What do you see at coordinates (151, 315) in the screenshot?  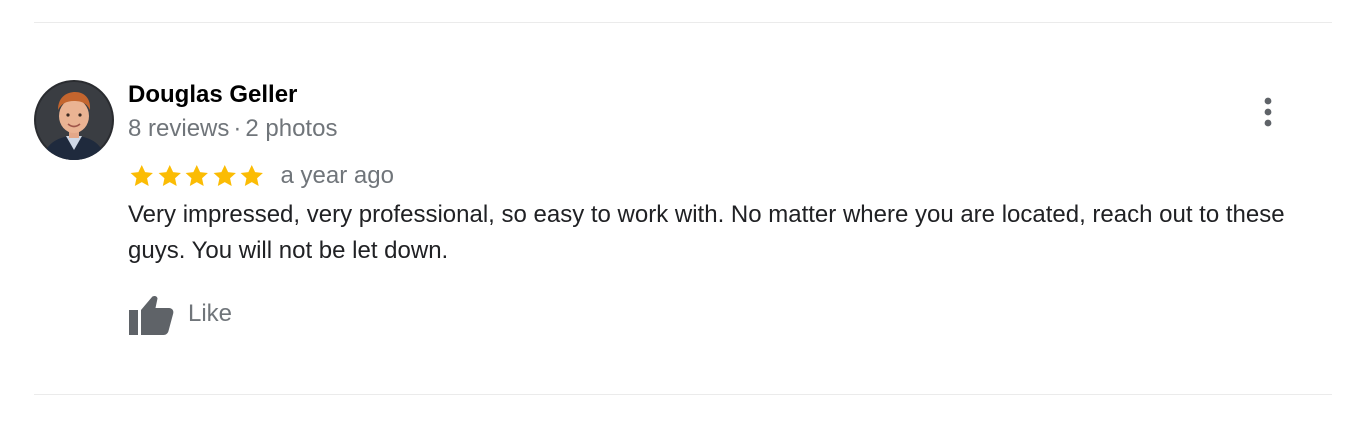 I see `thumbs-up-icon` at bounding box center [151, 315].